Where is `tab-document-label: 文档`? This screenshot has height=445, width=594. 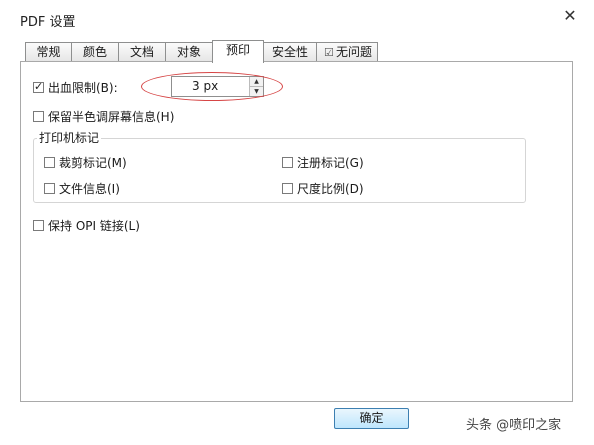
tab-document-label: 文档 is located at coordinates (141, 52).